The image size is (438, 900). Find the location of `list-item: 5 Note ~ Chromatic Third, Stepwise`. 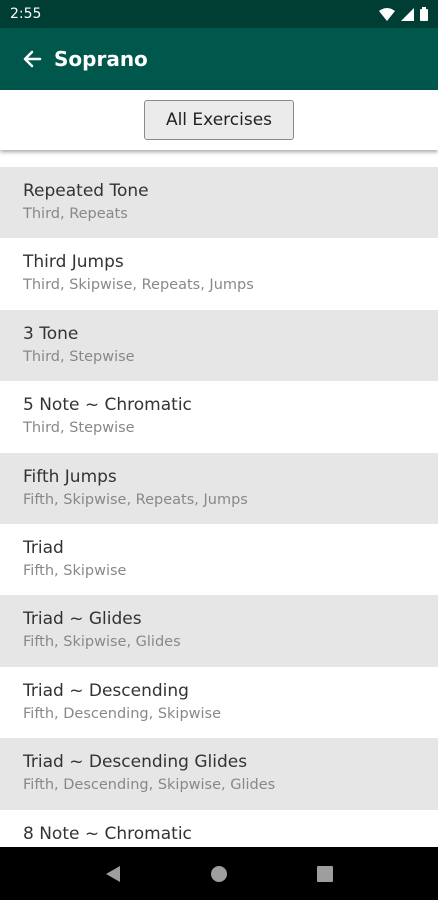

list-item: 5 Note ~ Chromatic Third, Stepwise is located at coordinates (219, 417).